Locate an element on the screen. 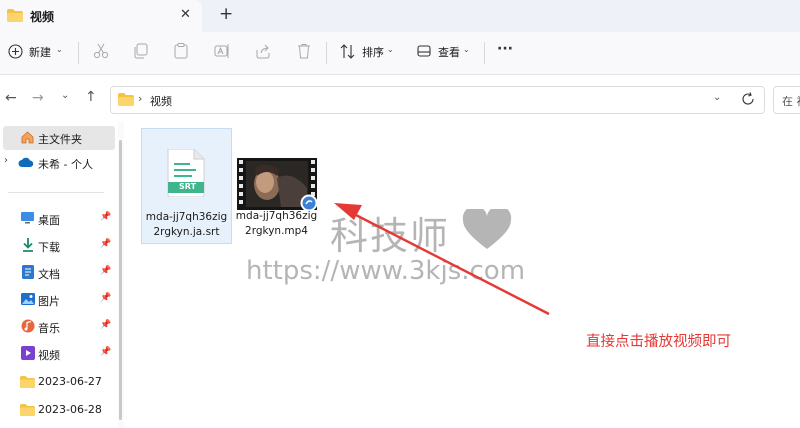 This screenshot has height=428, width=800. sidebar-item-label: 主文件夹 is located at coordinates (60, 139).